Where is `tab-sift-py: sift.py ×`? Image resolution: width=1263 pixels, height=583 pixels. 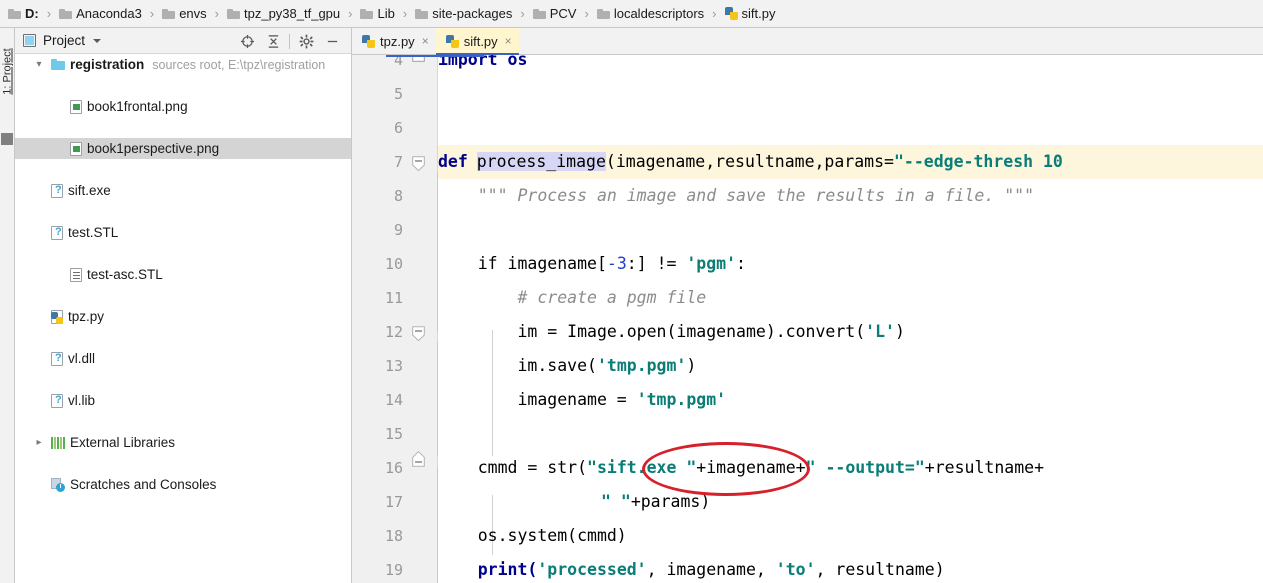 tab-sift-py: sift.py × is located at coordinates (477, 41).